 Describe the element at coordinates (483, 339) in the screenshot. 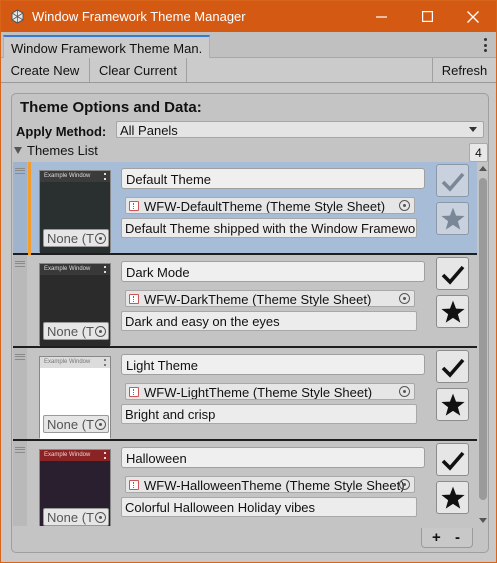

I see `scrollbar-thumb` at that location.